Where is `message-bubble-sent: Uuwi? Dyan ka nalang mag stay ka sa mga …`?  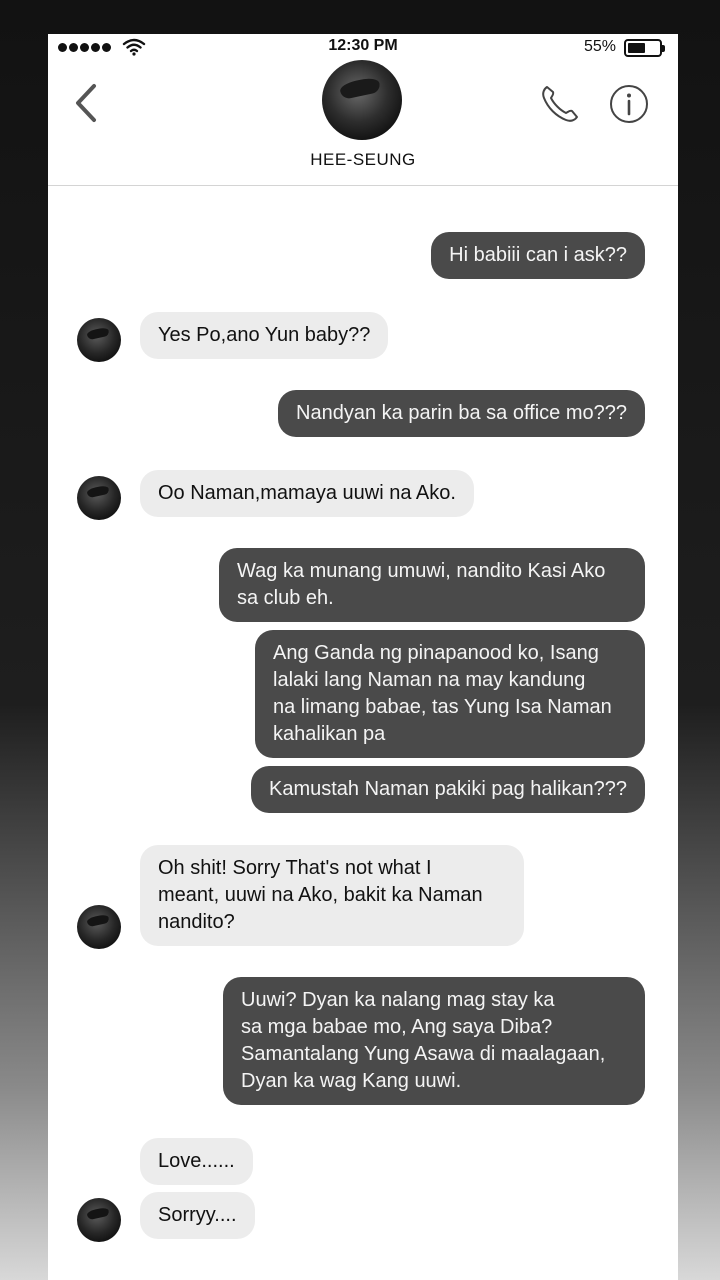
message-bubble-sent: Uuwi? Dyan ka nalang mag stay ka sa mga … is located at coordinates (434, 1041).